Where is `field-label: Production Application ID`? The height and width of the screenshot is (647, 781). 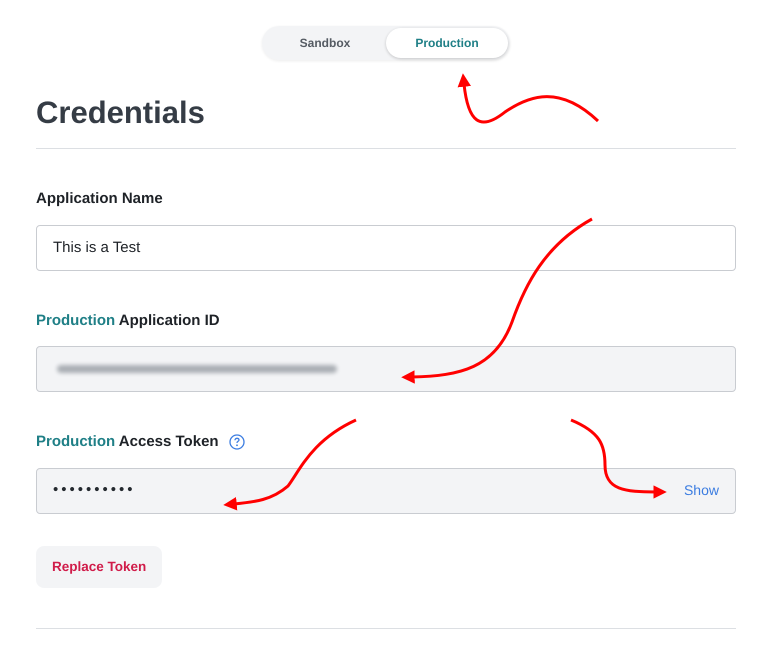
field-label: Production Application ID is located at coordinates (128, 320).